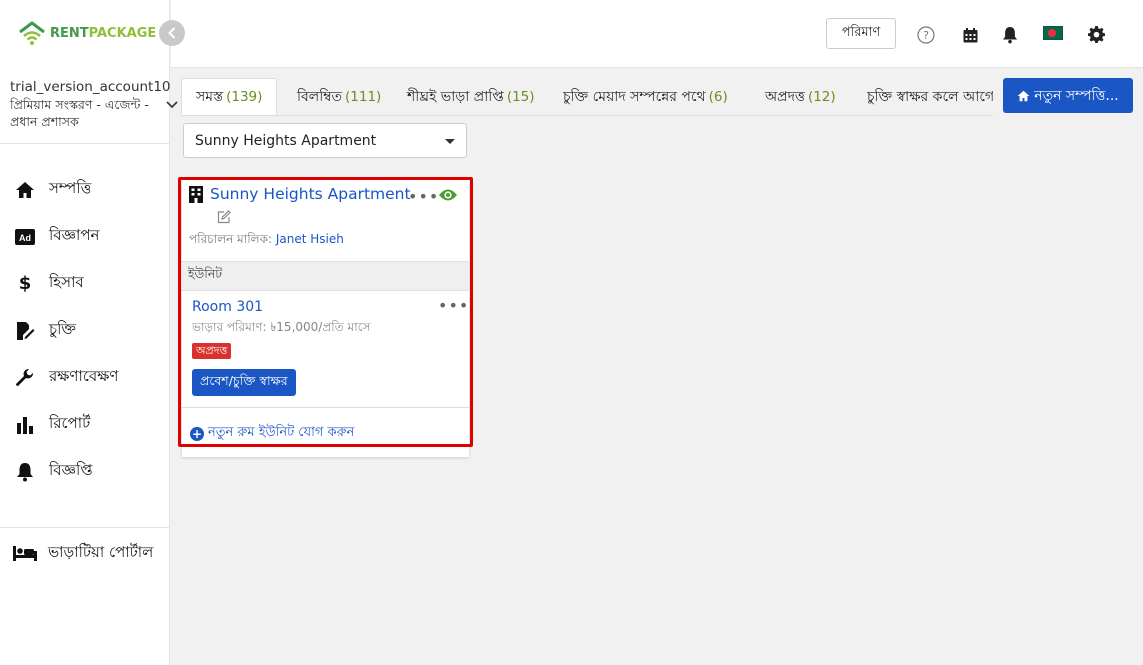 Image resolution: width=1143 pixels, height=665 pixels. I want to click on unit-name: Room 301, so click(227, 307).